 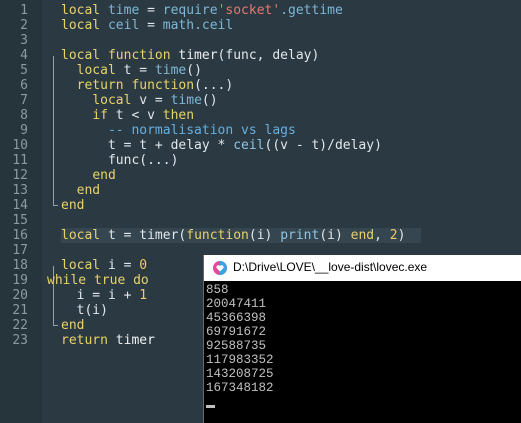 What do you see at coordinates (139, 70) in the screenshot?
I see `code-line-5: local t = time()` at bounding box center [139, 70].